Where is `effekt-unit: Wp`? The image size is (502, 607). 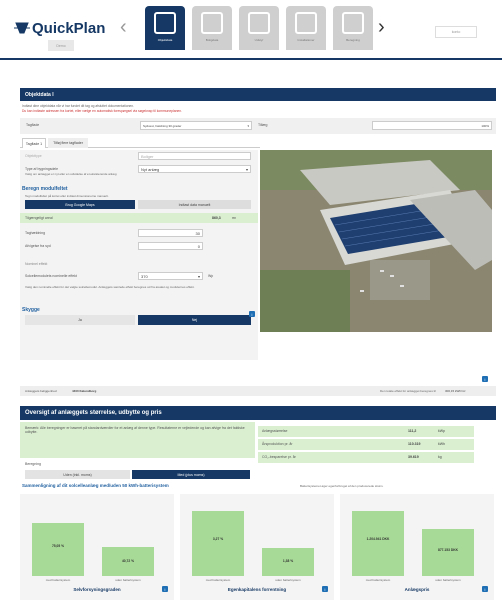
effekt-unit: Wp is located at coordinates (211, 276).